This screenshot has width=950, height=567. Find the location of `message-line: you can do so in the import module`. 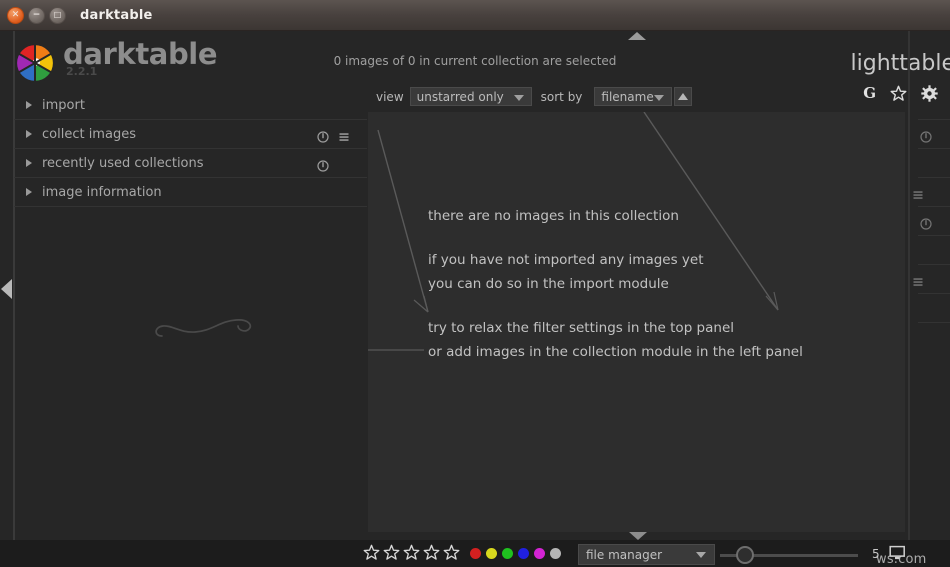

message-line: you can do so in the import module is located at coordinates (548, 284).